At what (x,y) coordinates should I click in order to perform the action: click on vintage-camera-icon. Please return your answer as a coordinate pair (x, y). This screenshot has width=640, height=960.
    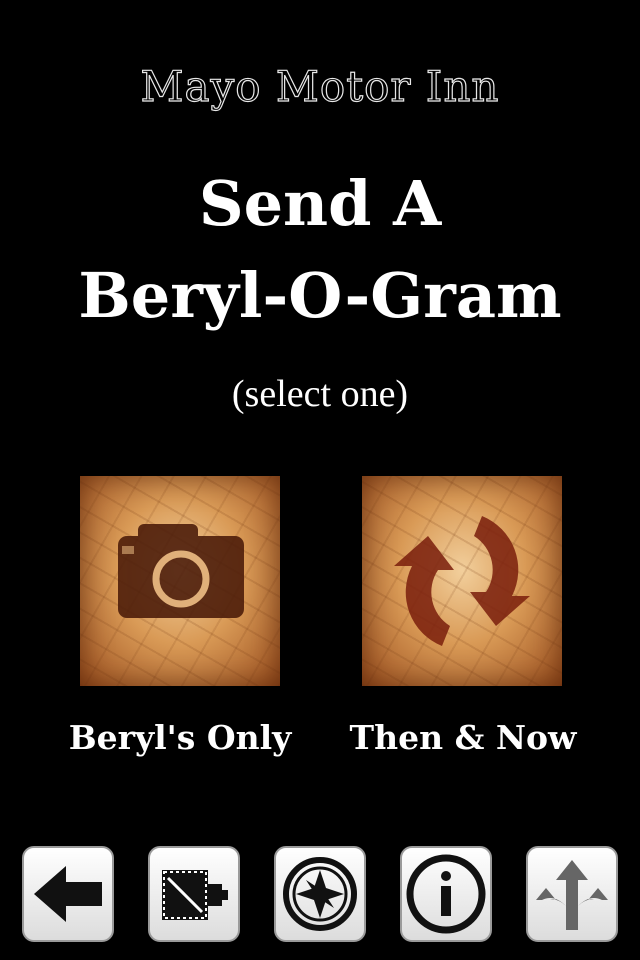
    Looking at the image, I should click on (195, 895).